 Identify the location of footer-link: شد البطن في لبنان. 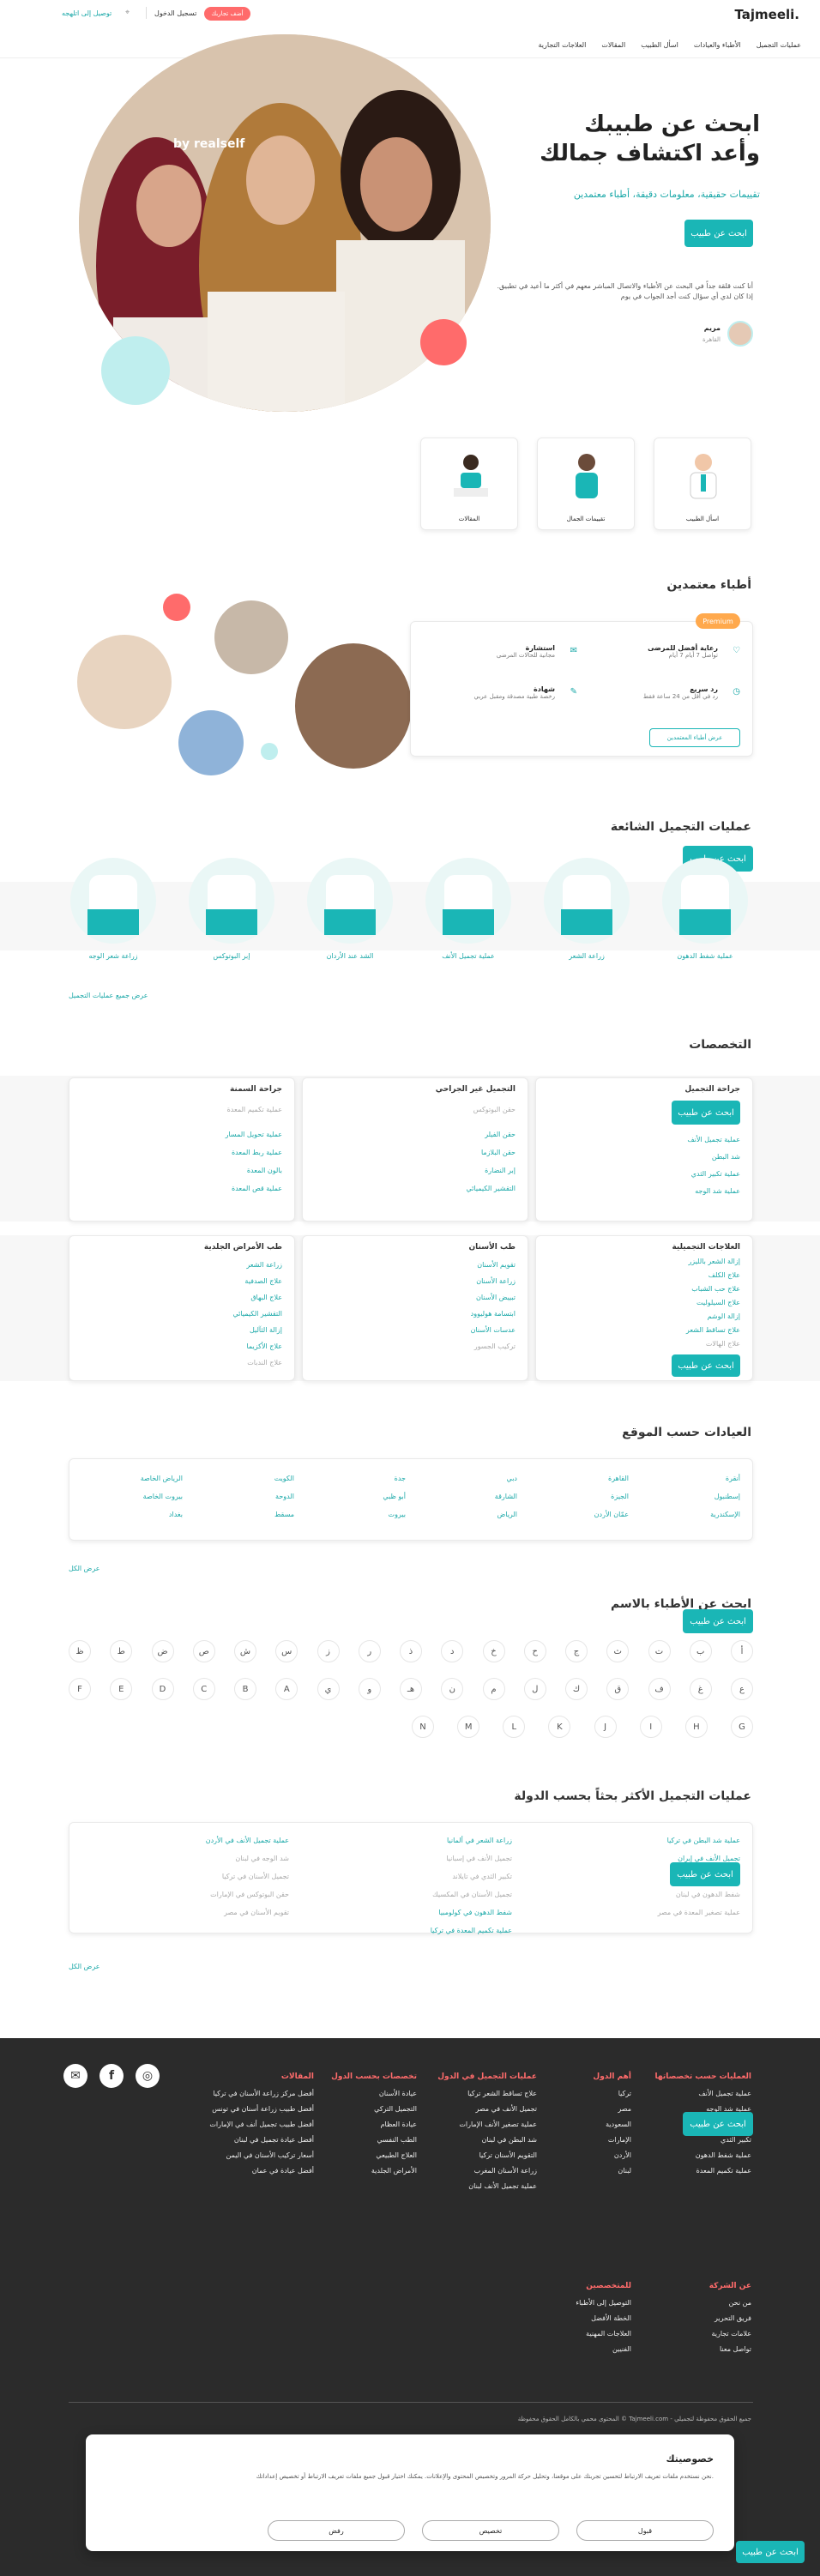
(481, 2140).